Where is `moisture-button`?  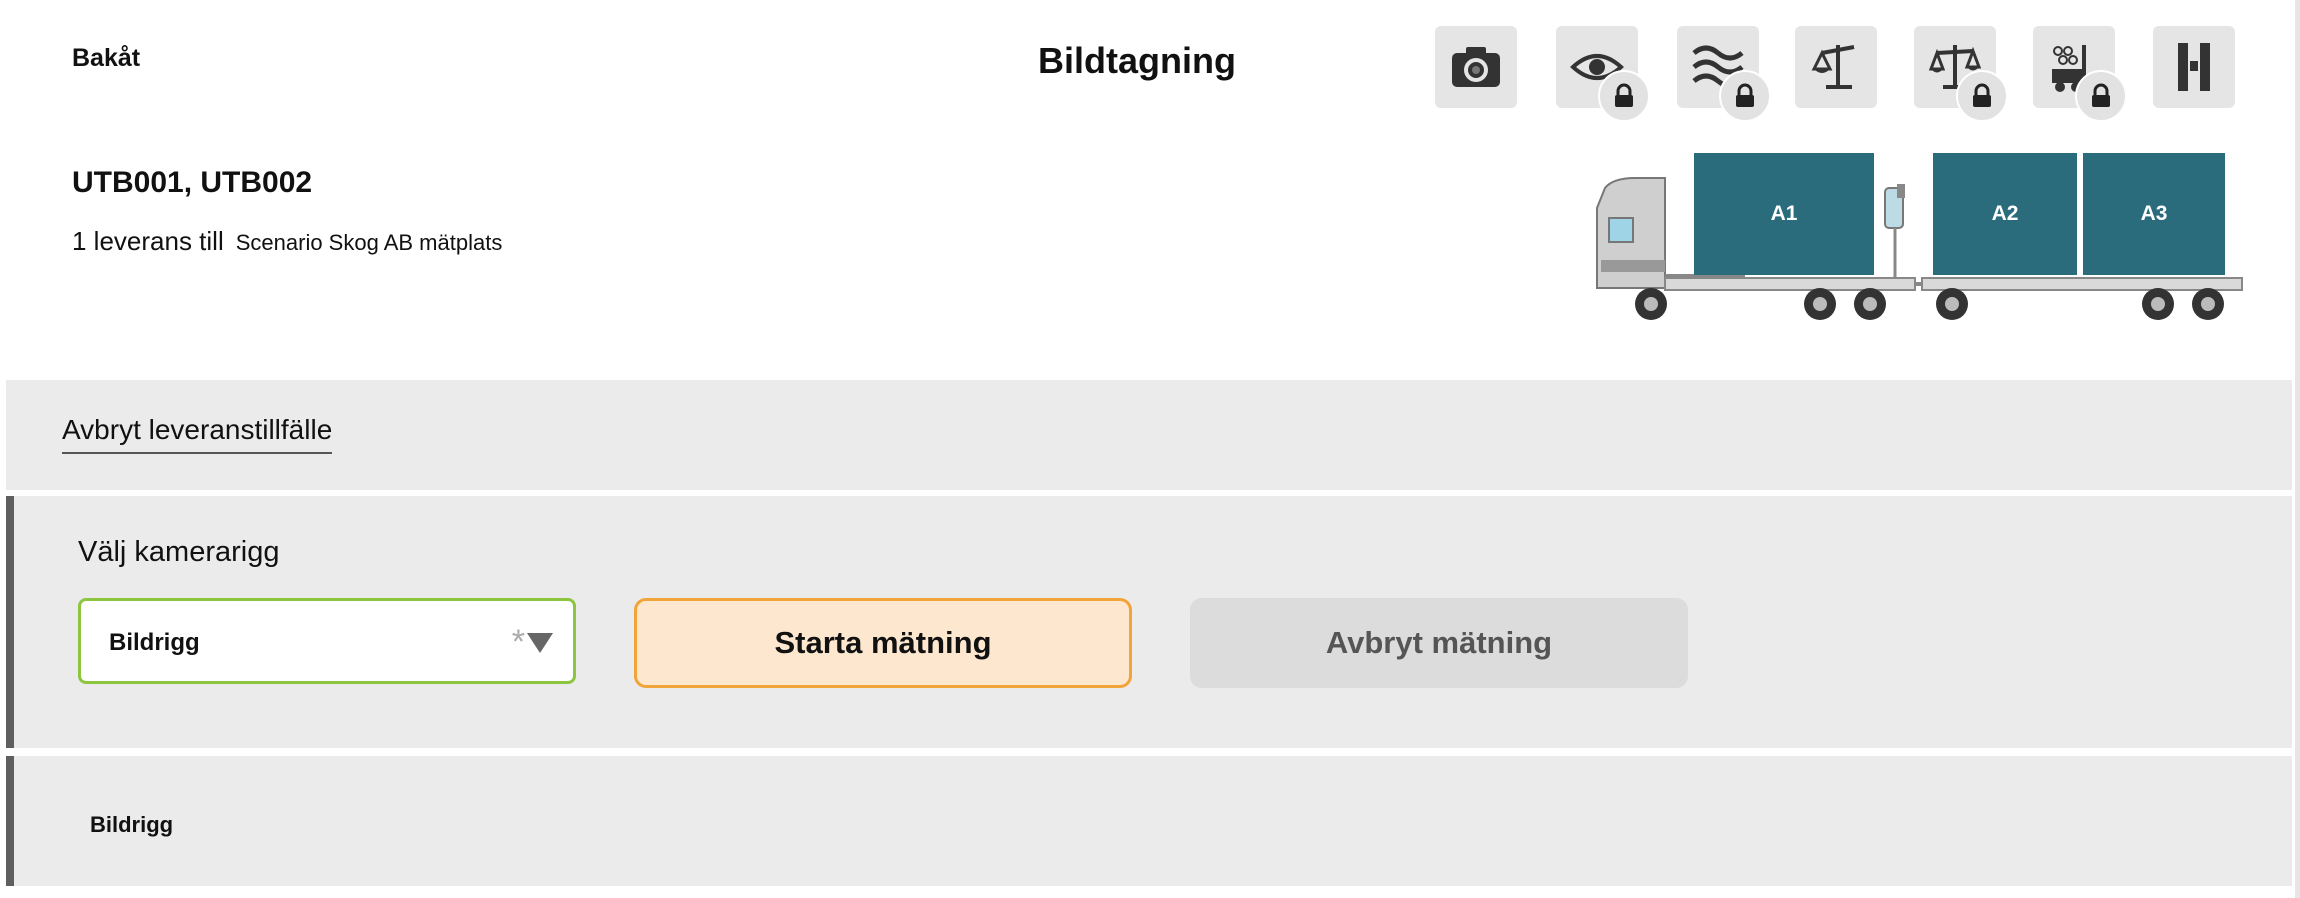 moisture-button is located at coordinates (1724, 74).